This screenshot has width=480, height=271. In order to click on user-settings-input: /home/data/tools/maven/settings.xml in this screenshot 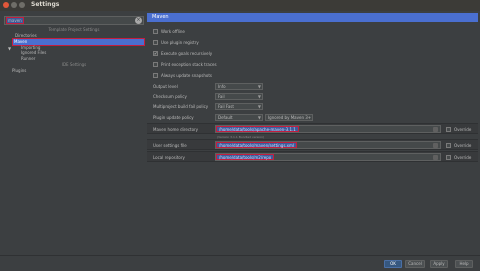, I will do `click(328, 145)`.